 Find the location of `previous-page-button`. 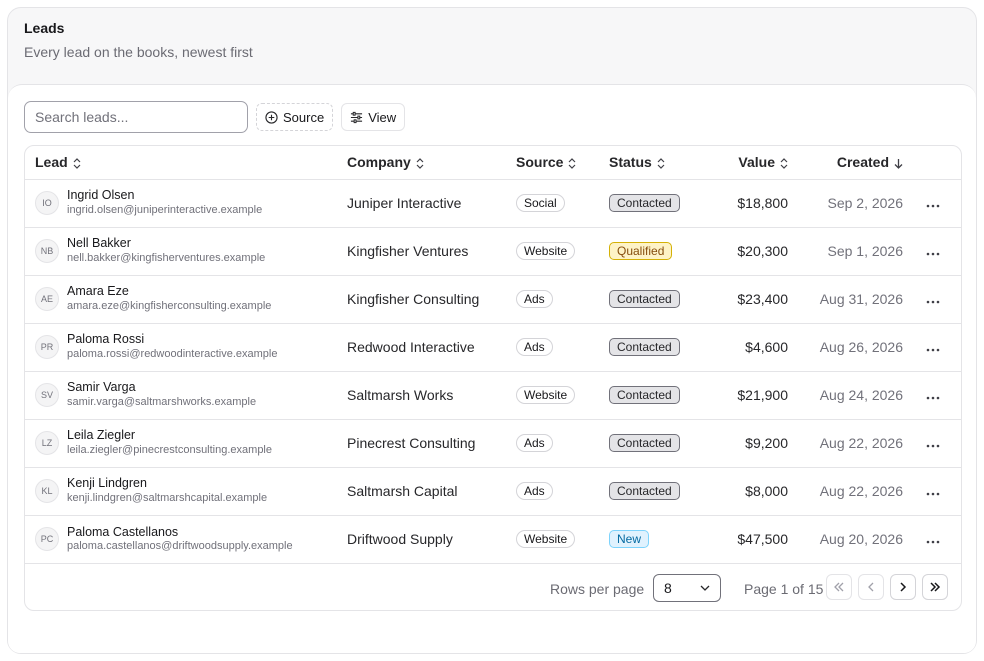

previous-page-button is located at coordinates (871, 587).